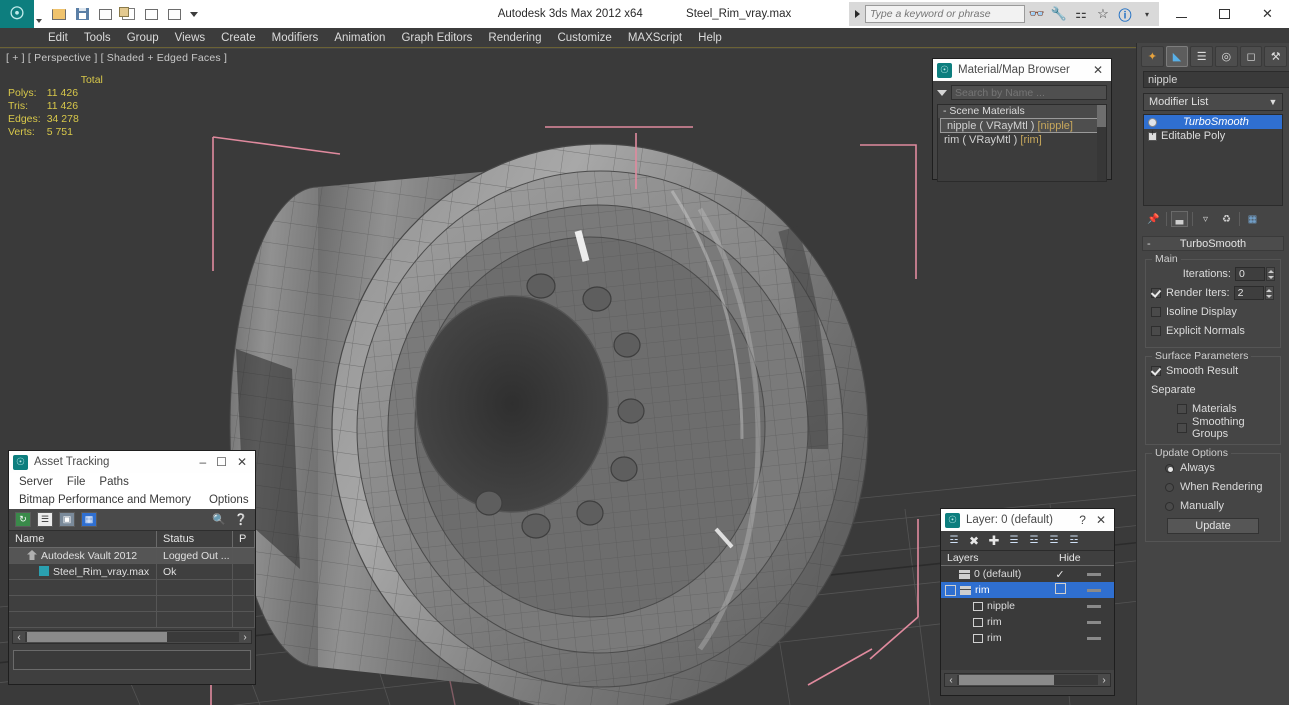 This screenshot has height=705, width=1289. I want to click on binoculars-icon: 👓, so click(1037, 14).